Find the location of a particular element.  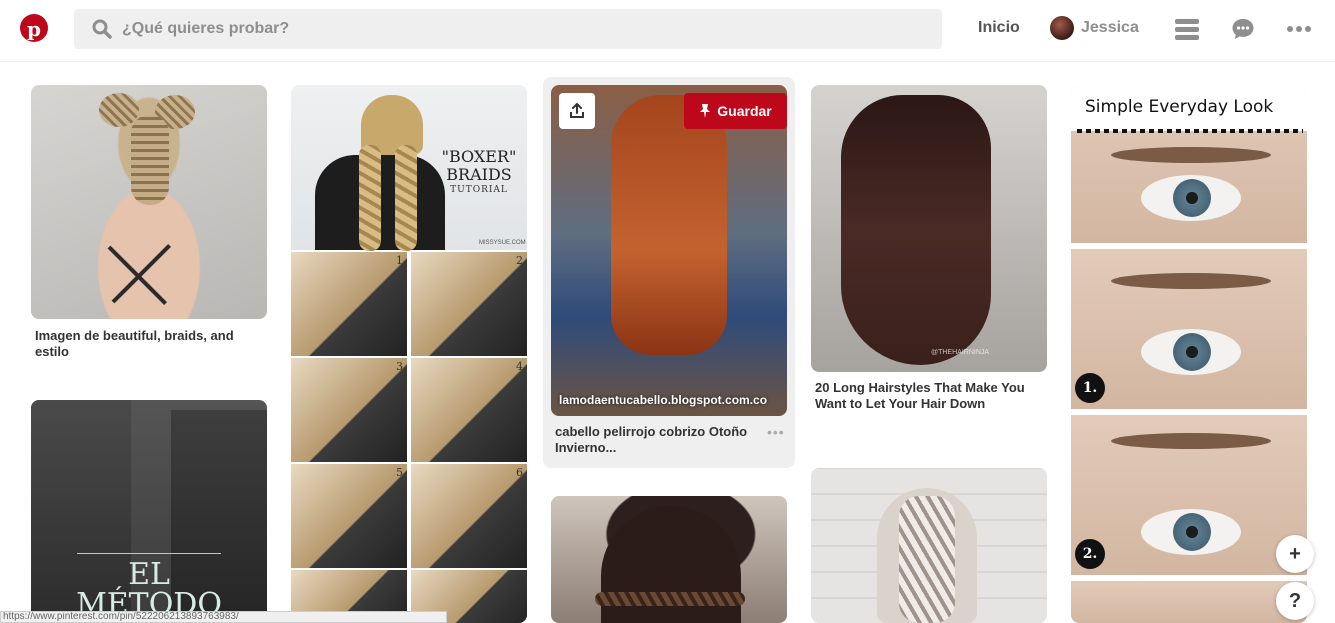

pin-image-braids-buns is located at coordinates (149, 202).